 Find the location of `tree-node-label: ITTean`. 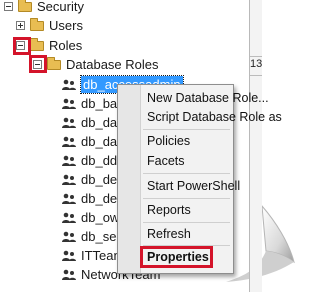

tree-node-label: ITTean is located at coordinates (101, 255).